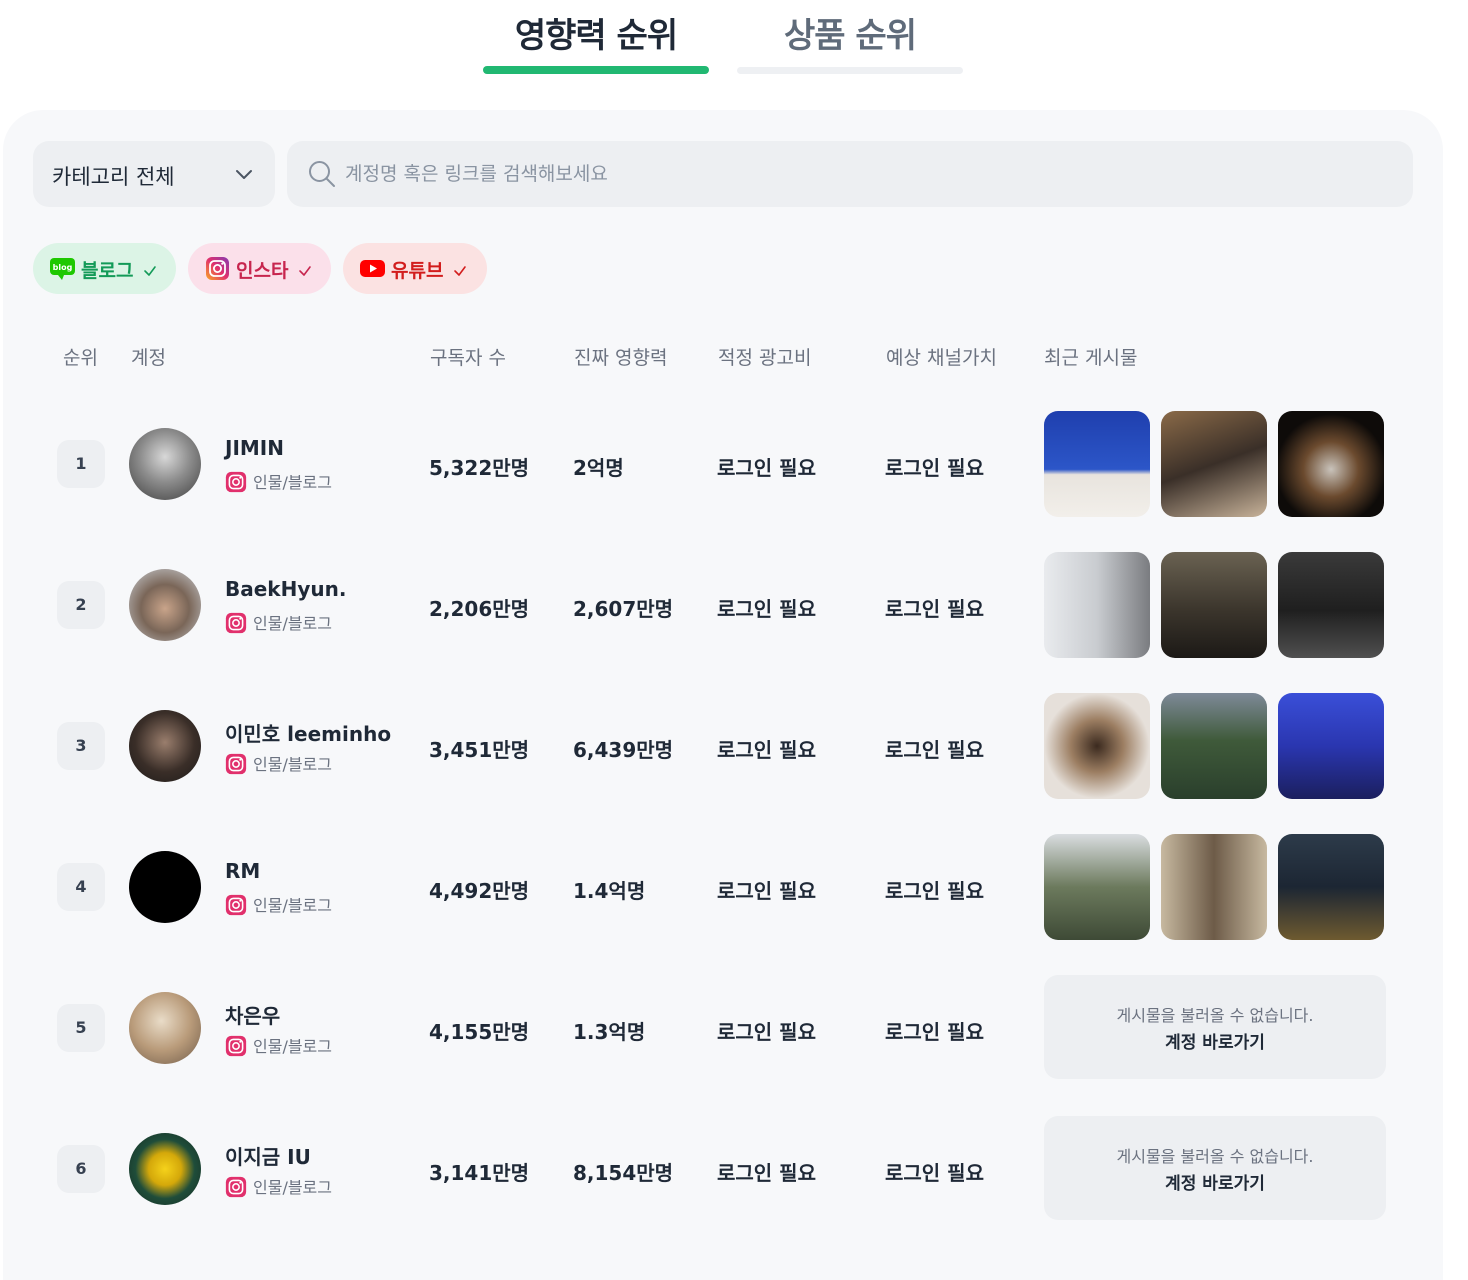  Describe the element at coordinates (81, 1028) in the screenshot. I see `rank-badge: 5` at that location.